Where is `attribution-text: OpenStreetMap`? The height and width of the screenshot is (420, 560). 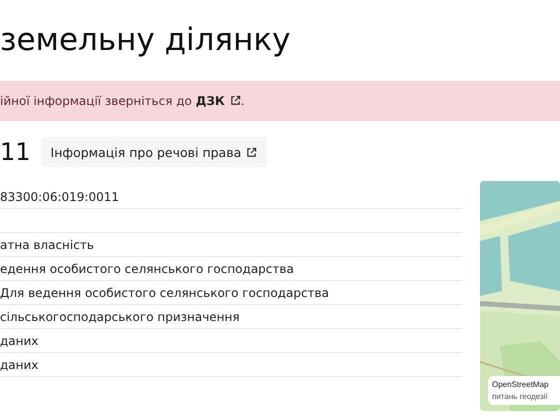
attribution-text: OpenStreetMap is located at coordinates (521, 384).